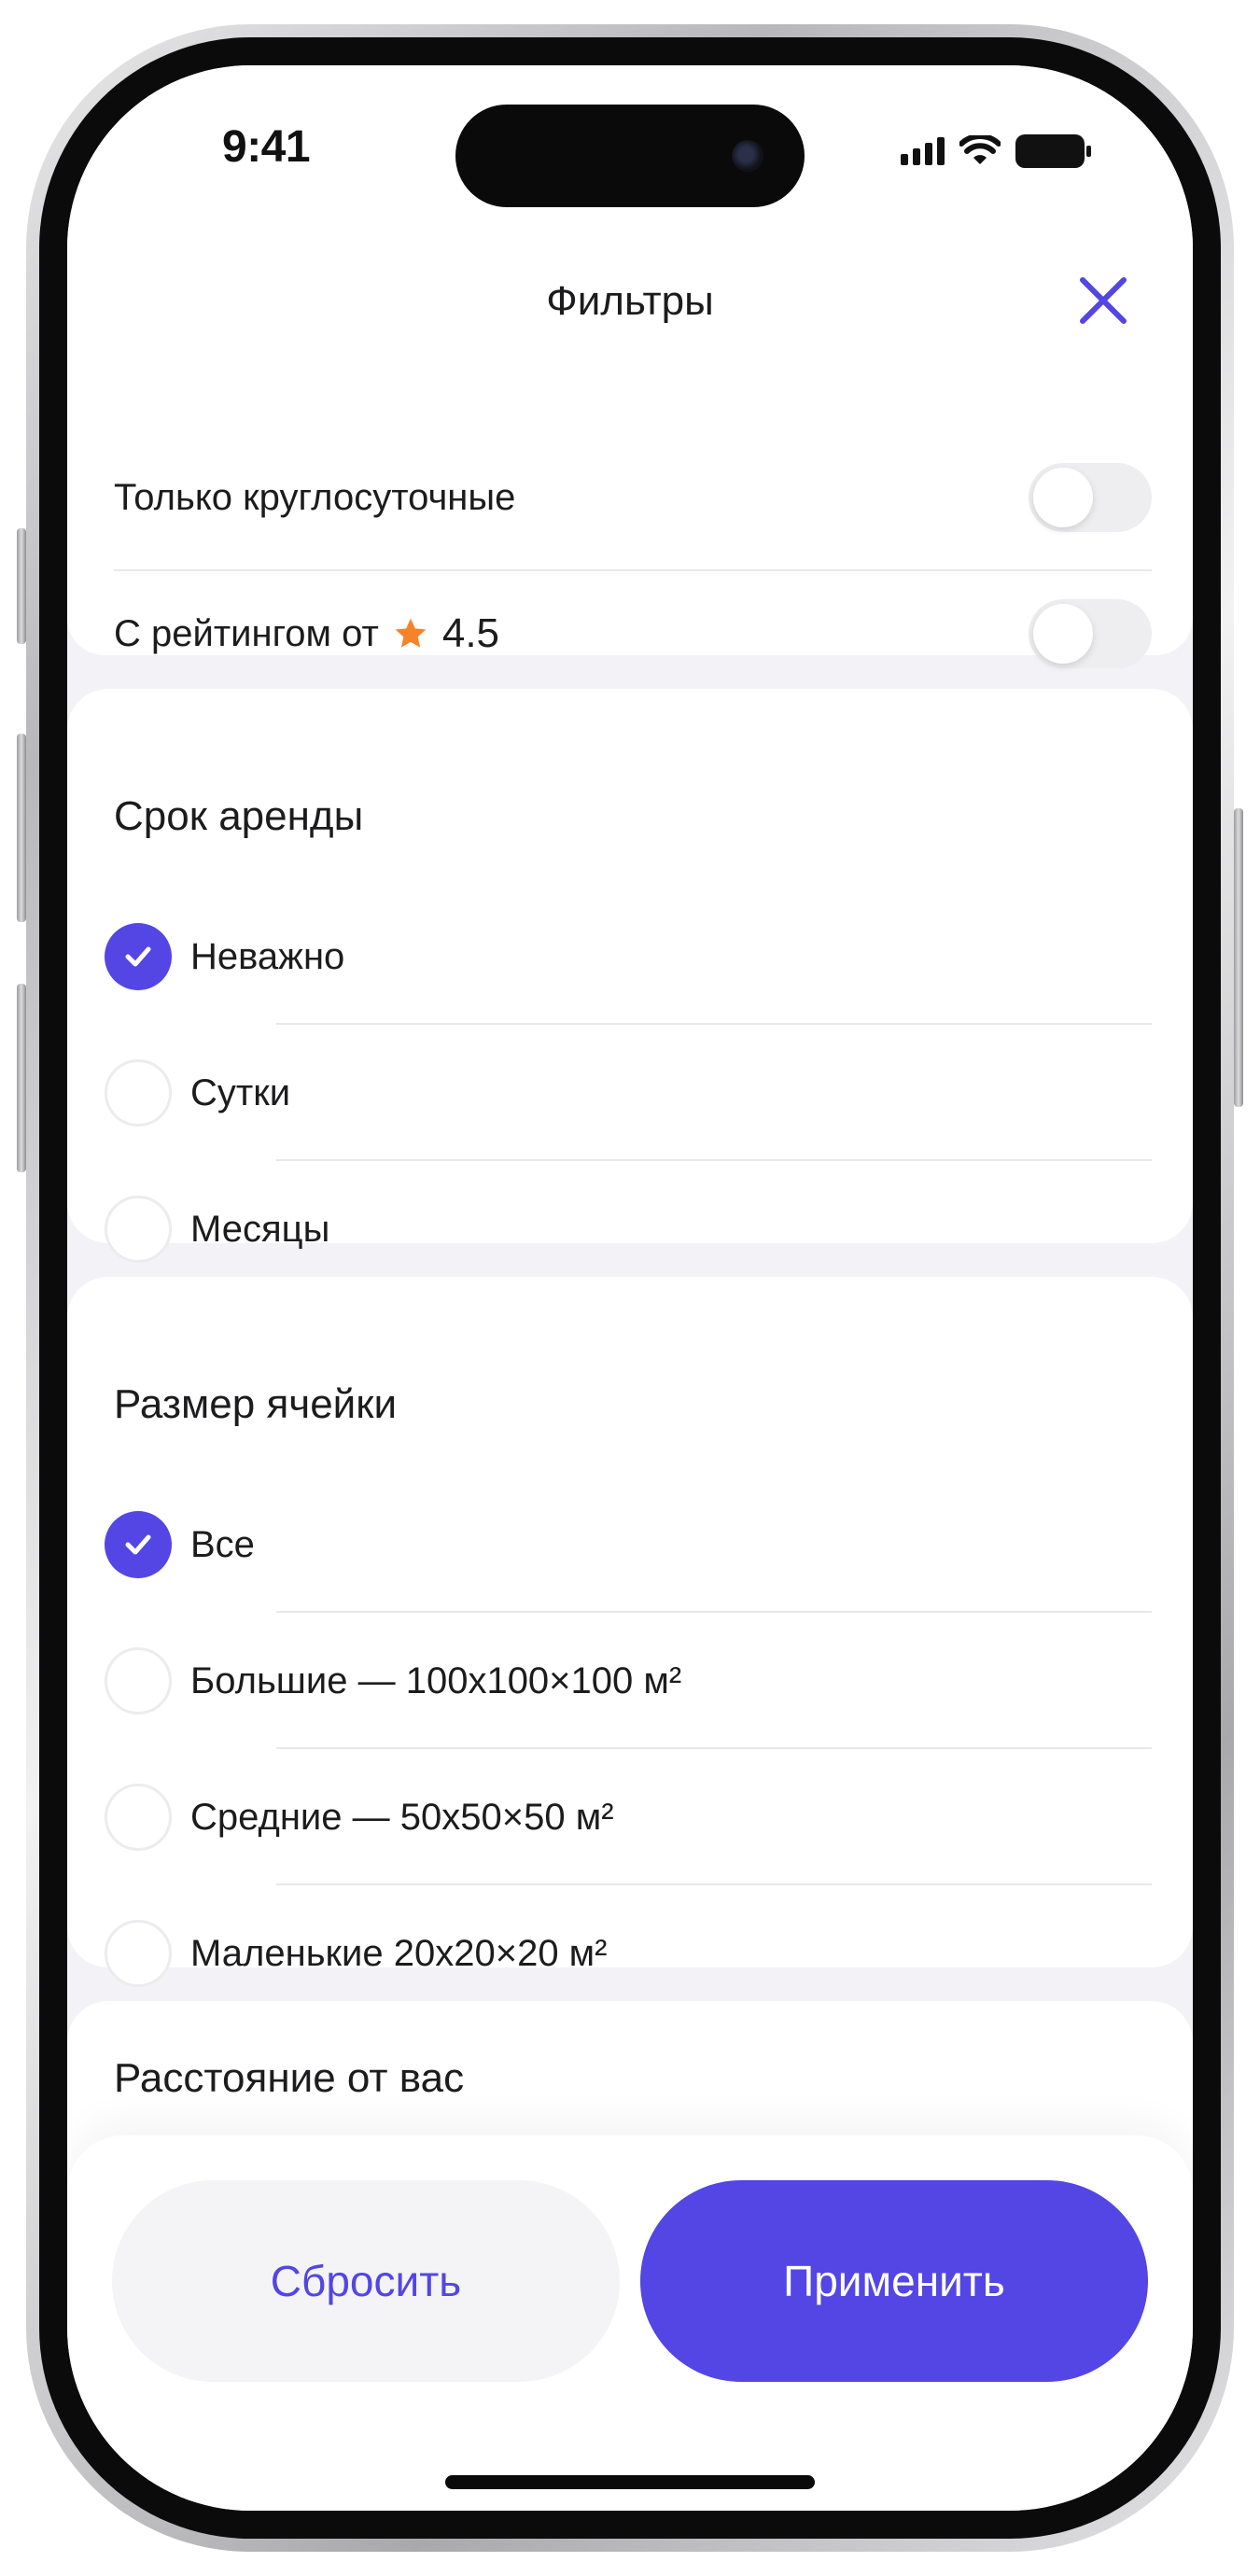 Image resolution: width=1260 pixels, height=2576 pixels. I want to click on status-bar: 9:41, so click(630, 144).